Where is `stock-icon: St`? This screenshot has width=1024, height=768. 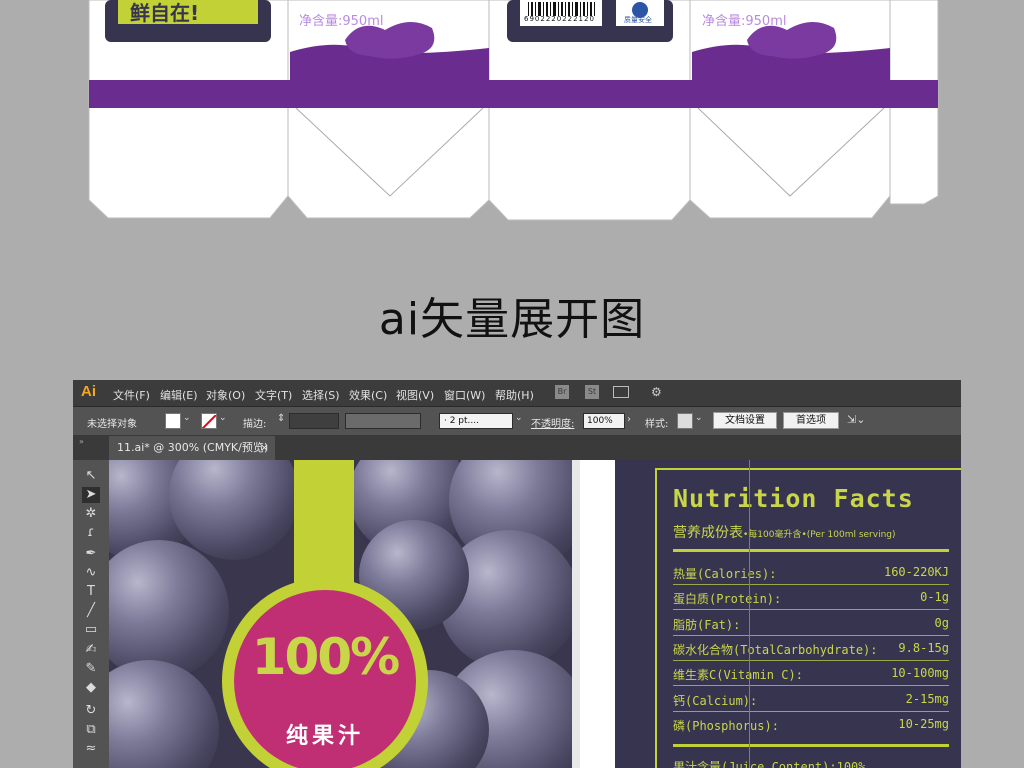
stock-icon: St is located at coordinates (592, 392).